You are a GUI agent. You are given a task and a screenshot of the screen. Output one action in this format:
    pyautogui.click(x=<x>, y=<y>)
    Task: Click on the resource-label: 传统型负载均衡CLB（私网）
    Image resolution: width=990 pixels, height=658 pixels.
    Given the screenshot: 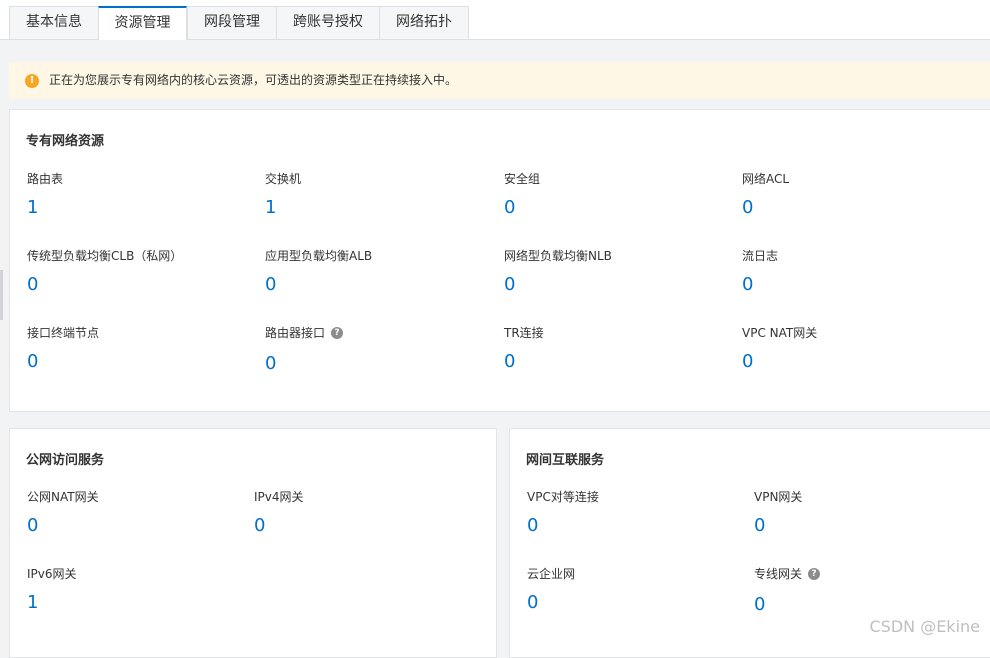 What is the action you would take?
    pyautogui.click(x=105, y=256)
    